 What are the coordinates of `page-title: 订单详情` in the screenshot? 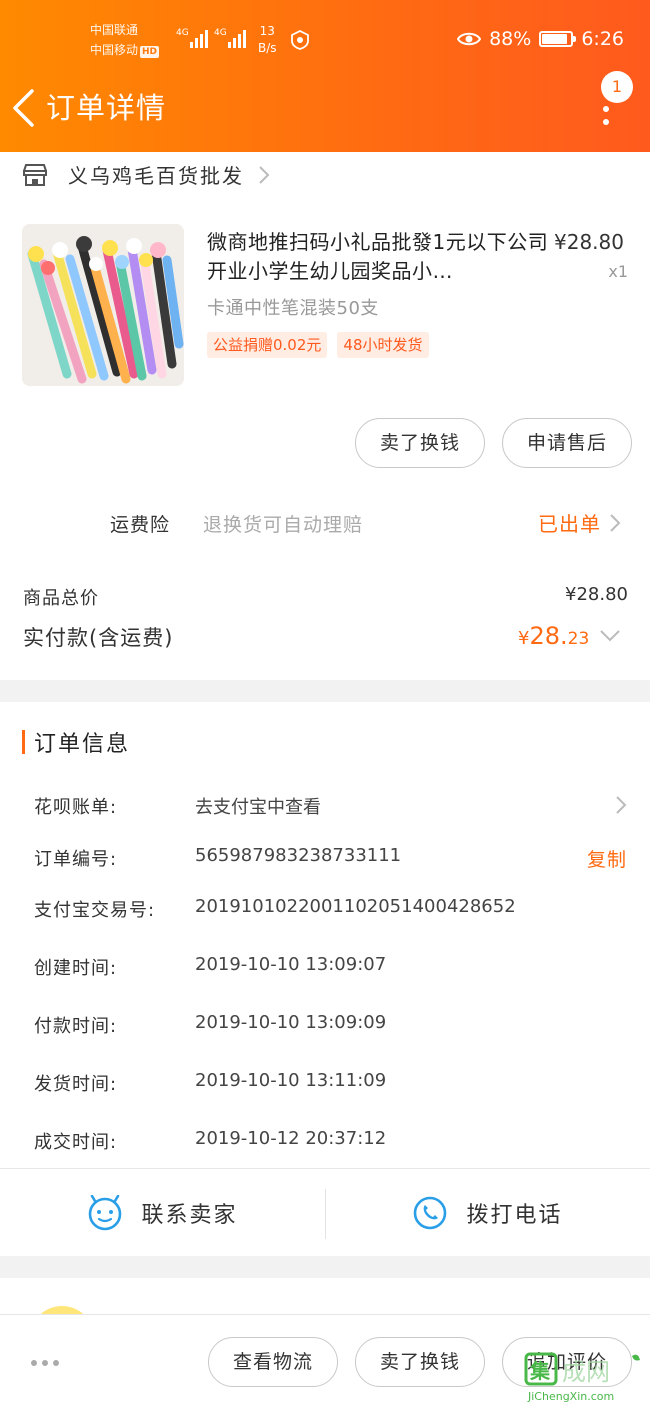 It's located at (106, 108).